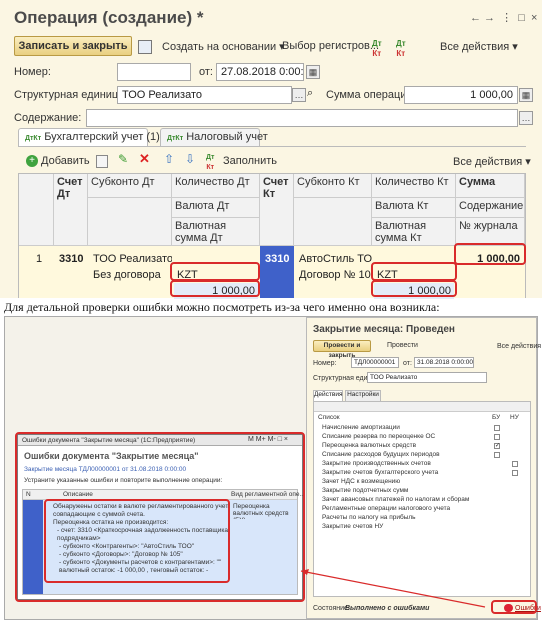 The image size is (542, 622). I want to click on highlight-sum, so click(490, 254).